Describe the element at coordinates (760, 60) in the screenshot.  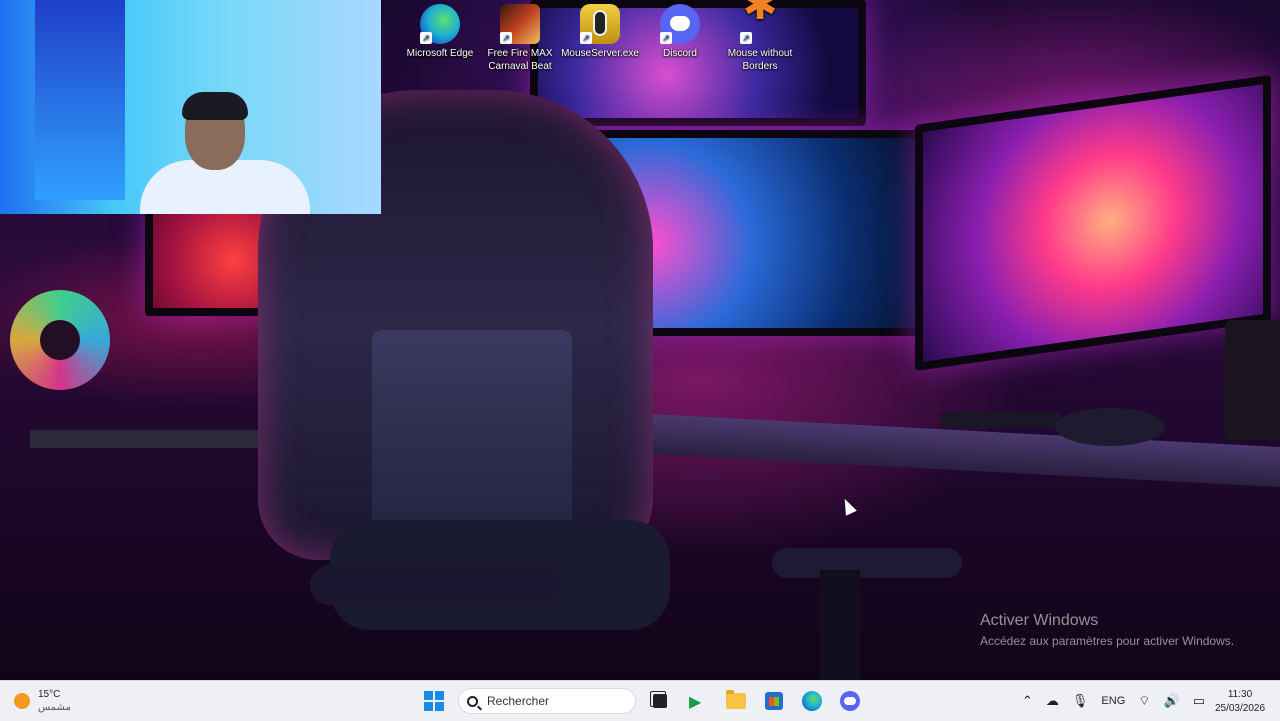
I see `desktop-icon-label: Mouse without Borders` at that location.